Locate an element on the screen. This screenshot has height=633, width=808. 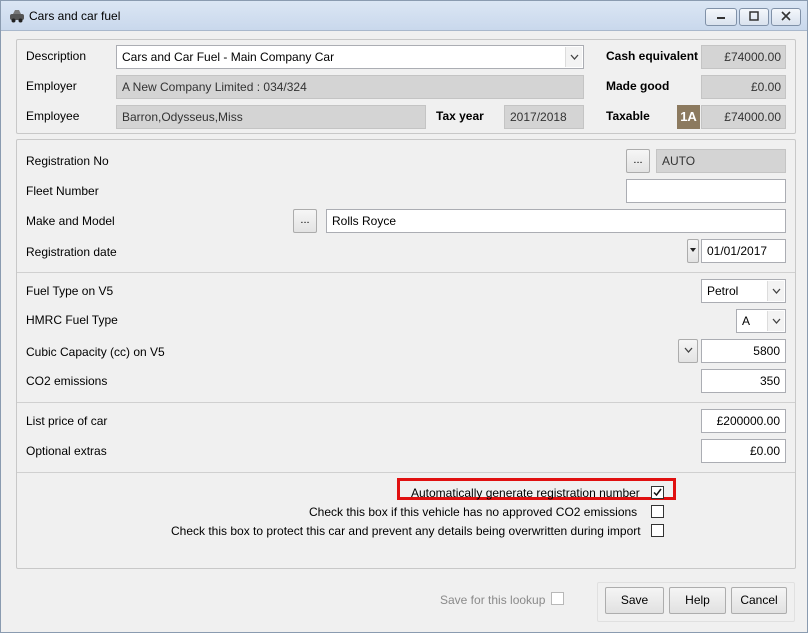
window-title: Cars and car fuel is located at coordinates (75, 16).